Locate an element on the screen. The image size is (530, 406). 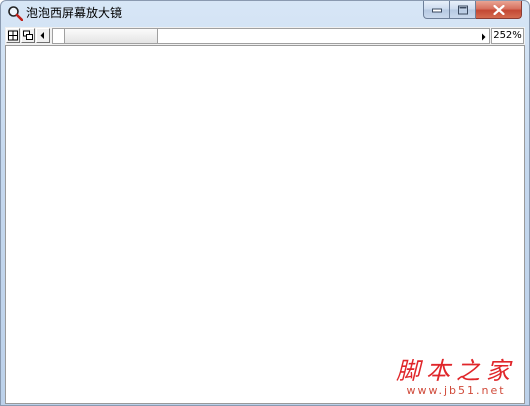
caption-buttons is located at coordinates (472, 10).